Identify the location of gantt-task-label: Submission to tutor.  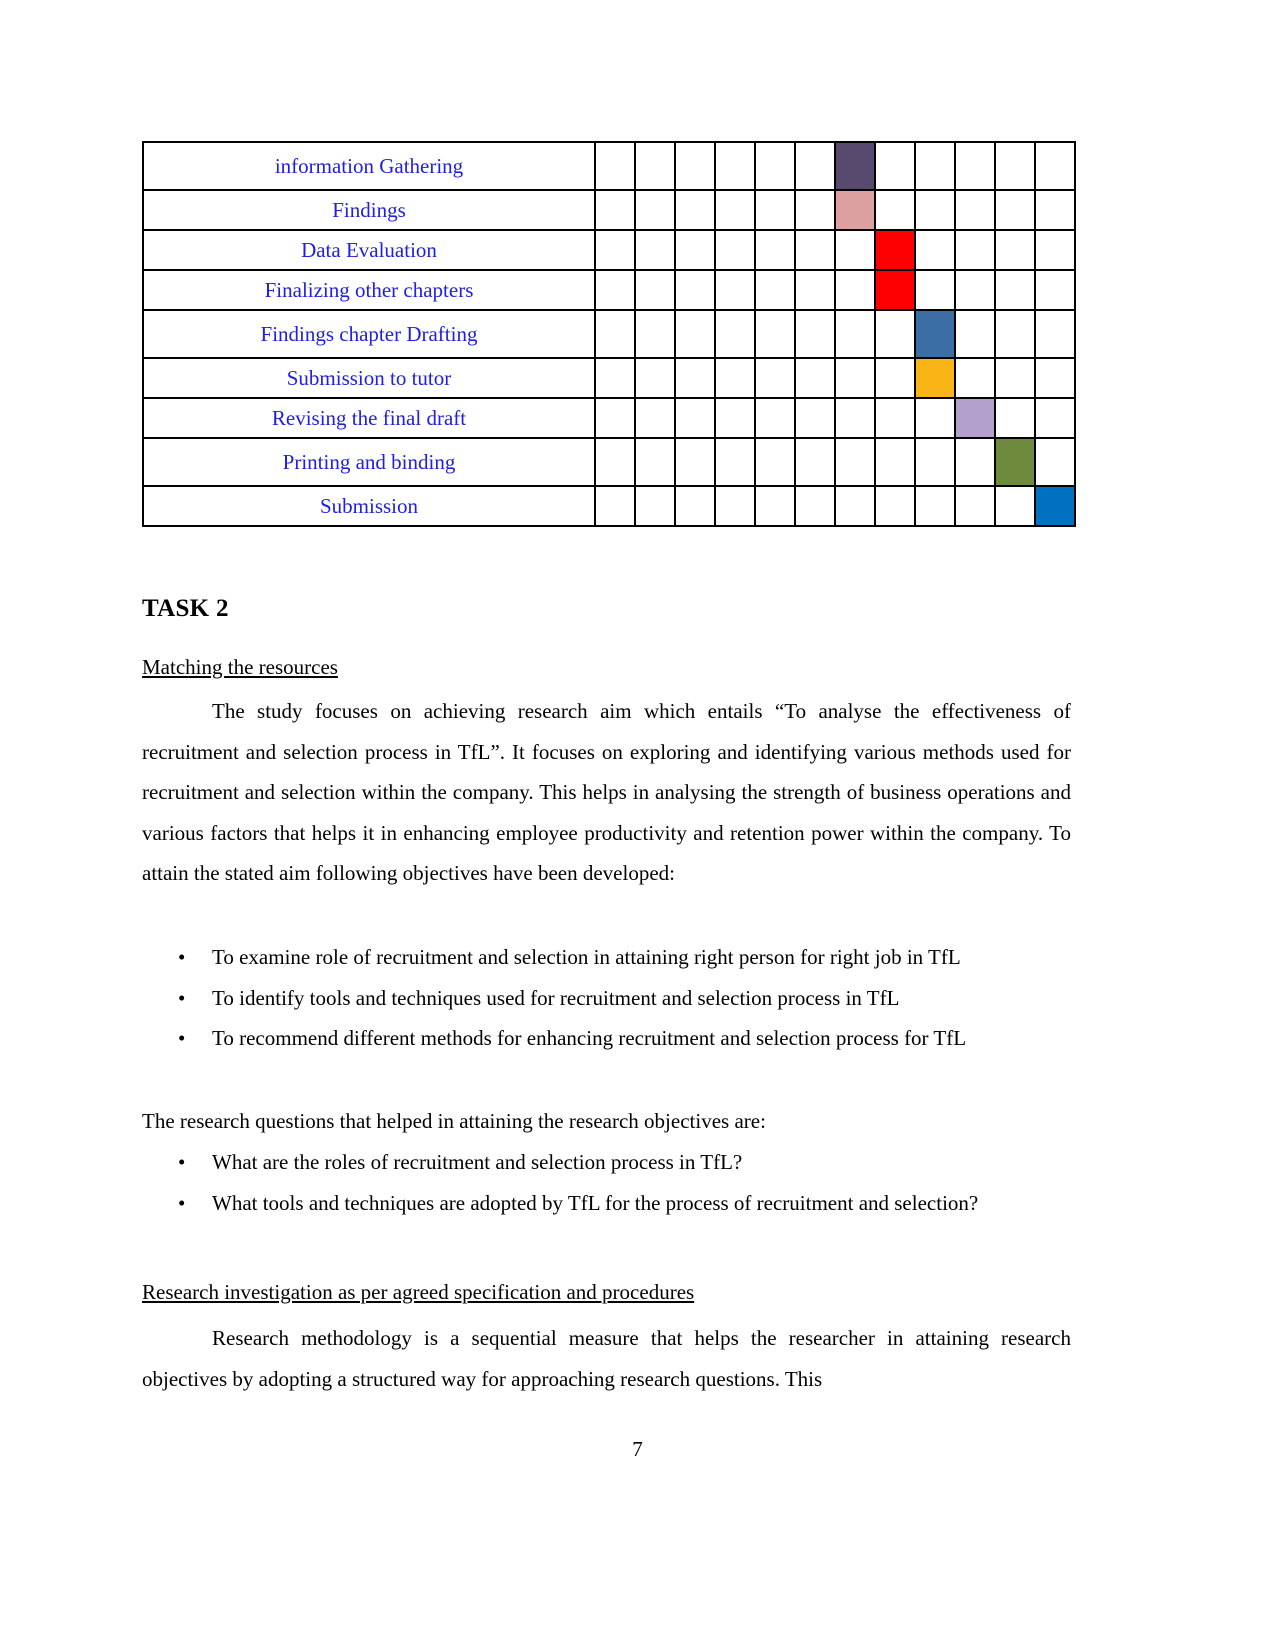
(369, 378).